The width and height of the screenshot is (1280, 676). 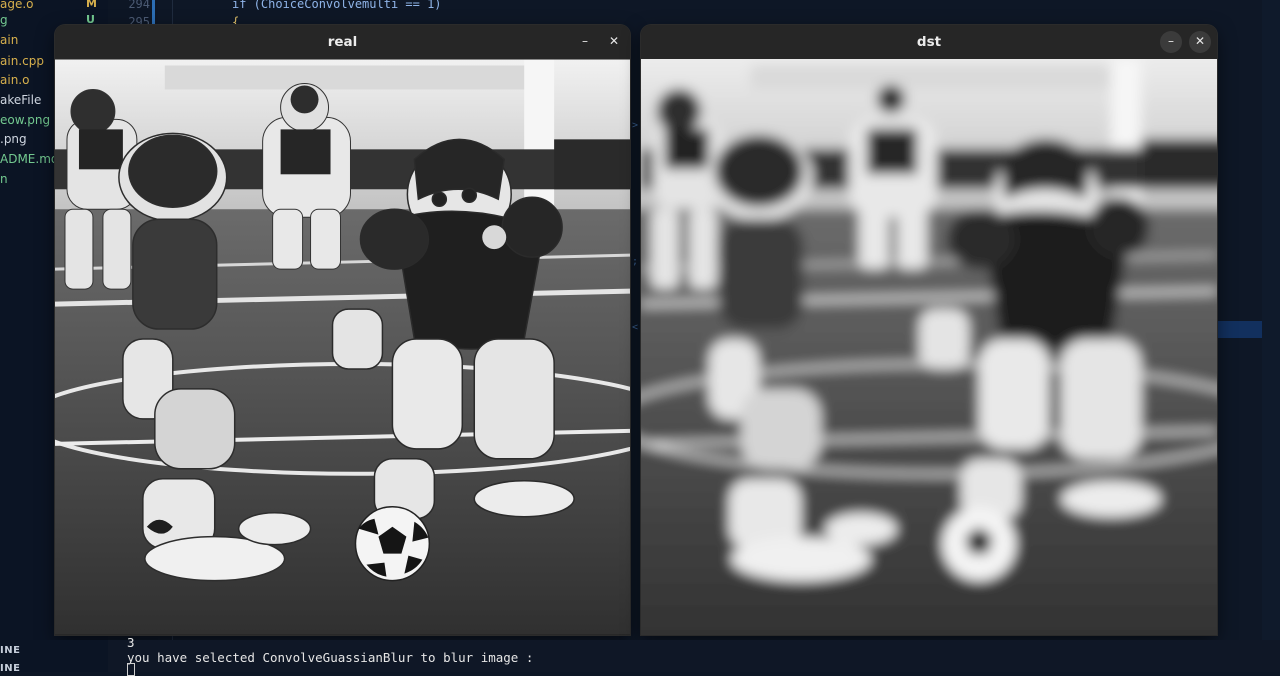 What do you see at coordinates (131, 642) in the screenshot?
I see `terminal-line: 3` at bounding box center [131, 642].